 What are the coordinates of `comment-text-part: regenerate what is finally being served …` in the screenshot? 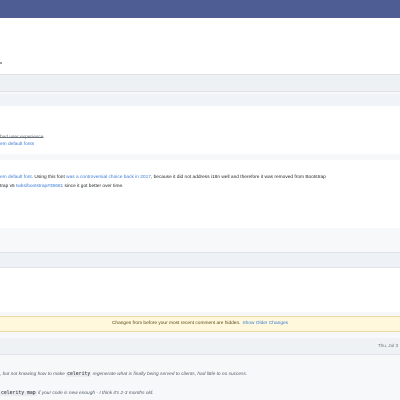 It's located at (169, 374).